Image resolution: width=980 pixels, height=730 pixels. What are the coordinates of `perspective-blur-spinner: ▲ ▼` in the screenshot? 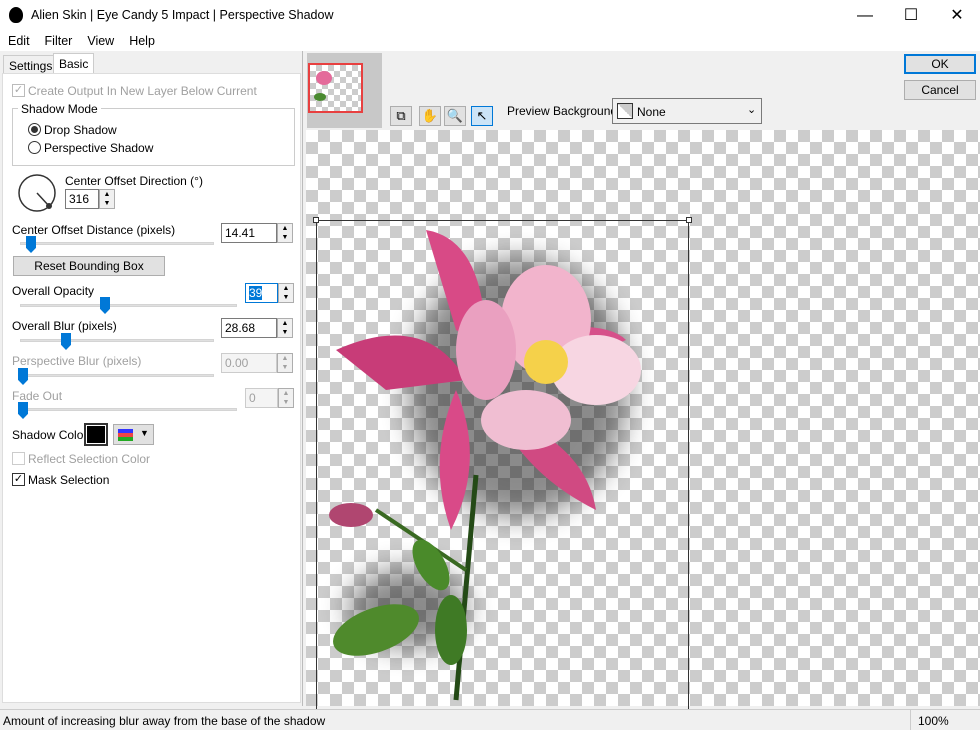 It's located at (285, 363).